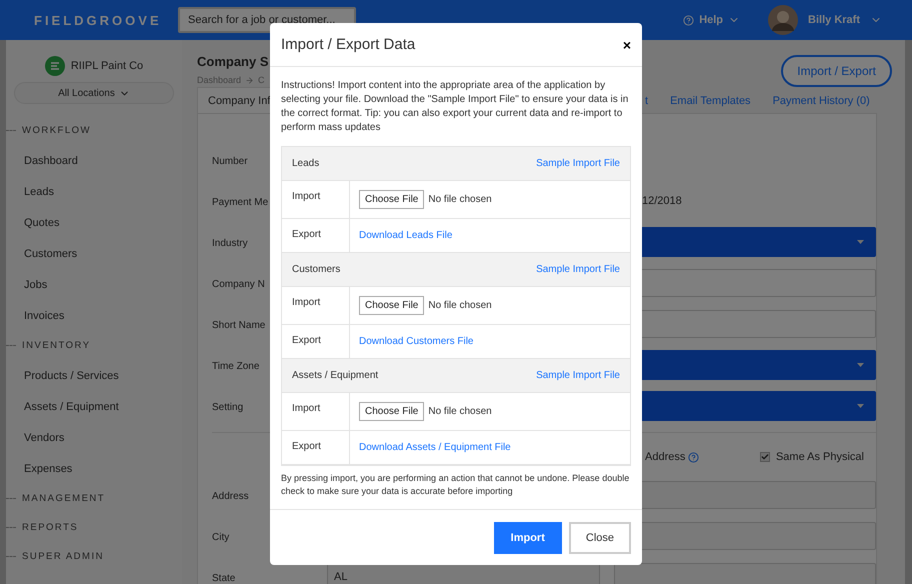  Describe the element at coordinates (48, 468) in the screenshot. I see `nav-item: Expenses` at that location.